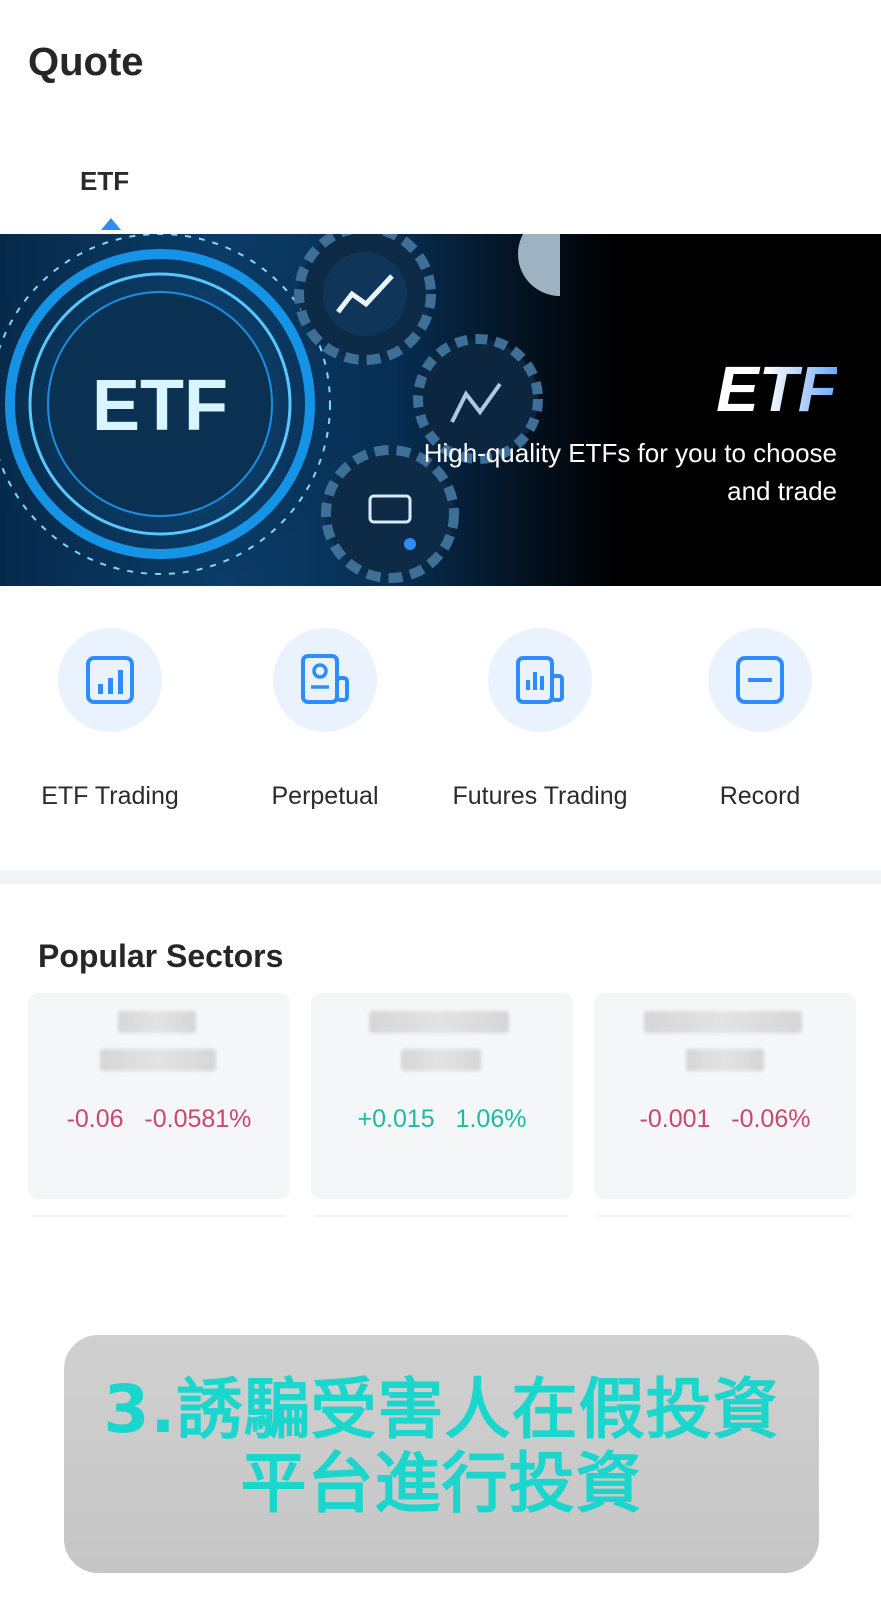  Describe the element at coordinates (540, 796) in the screenshot. I see `quick-action-label: Futures Trading` at that location.